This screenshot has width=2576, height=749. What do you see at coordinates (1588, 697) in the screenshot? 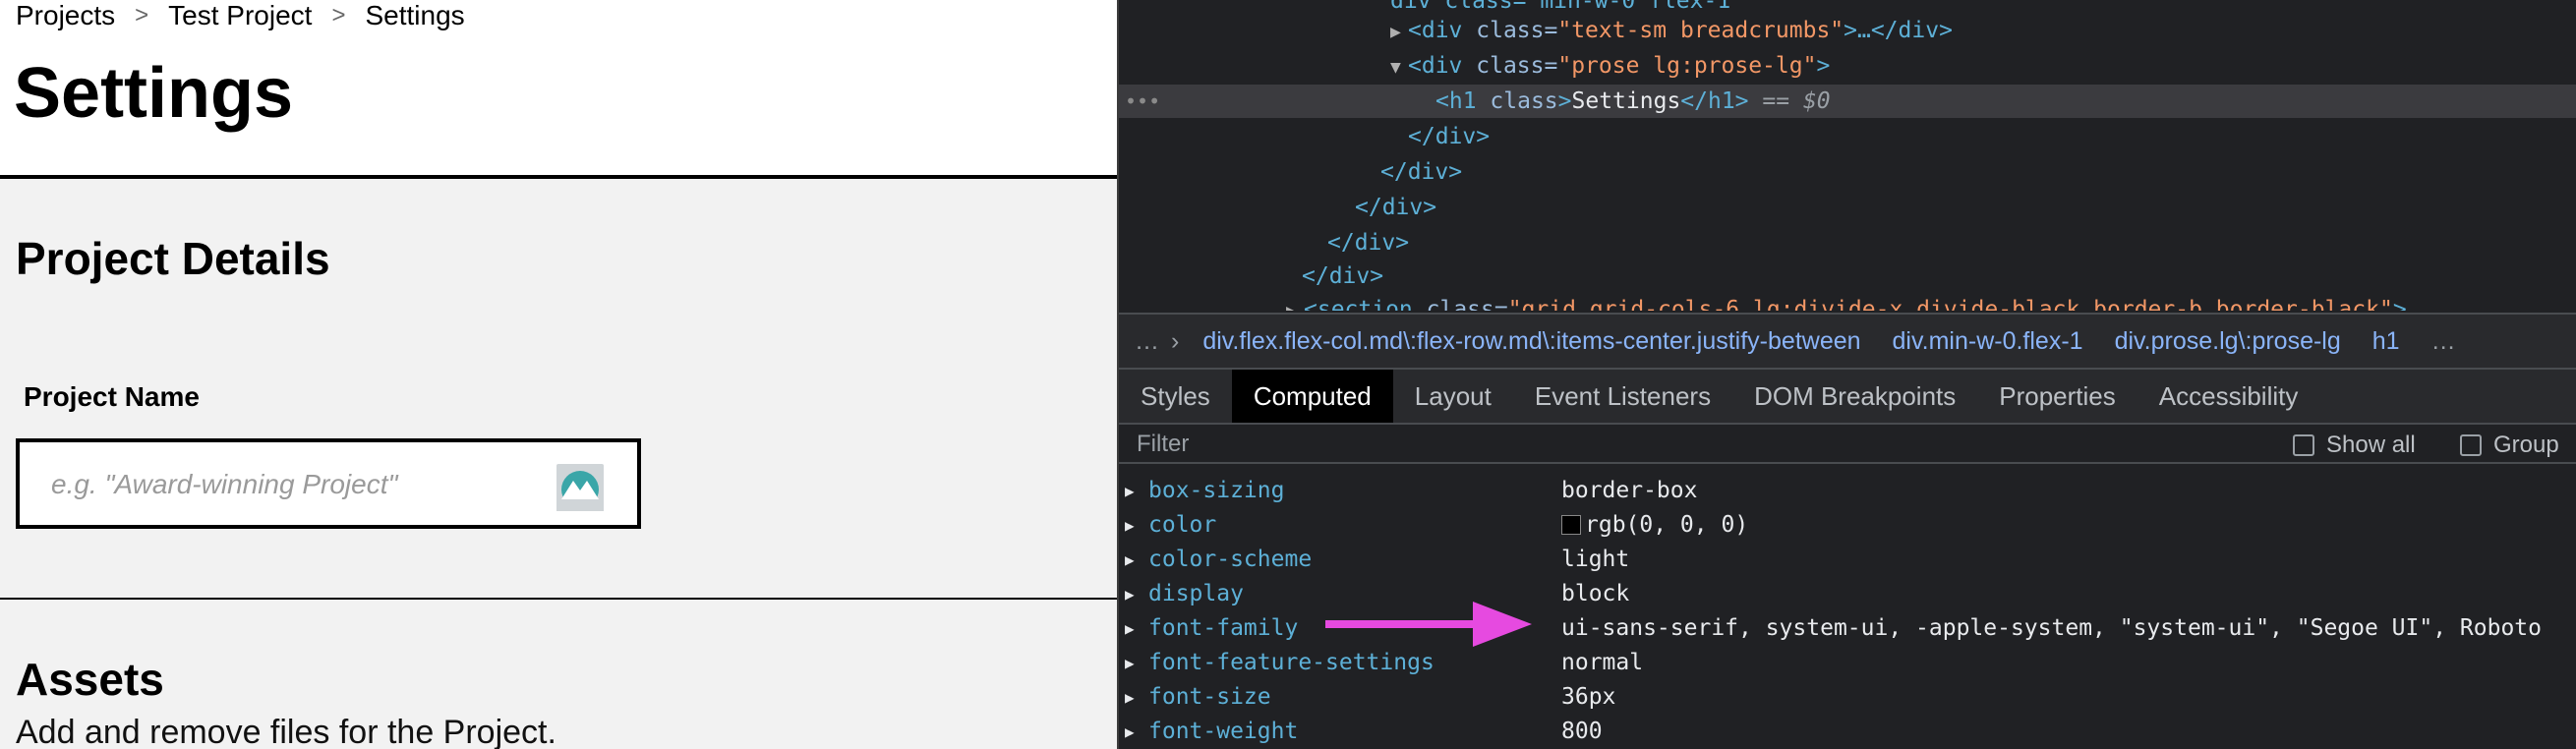
I see `property-value: 36px` at bounding box center [1588, 697].